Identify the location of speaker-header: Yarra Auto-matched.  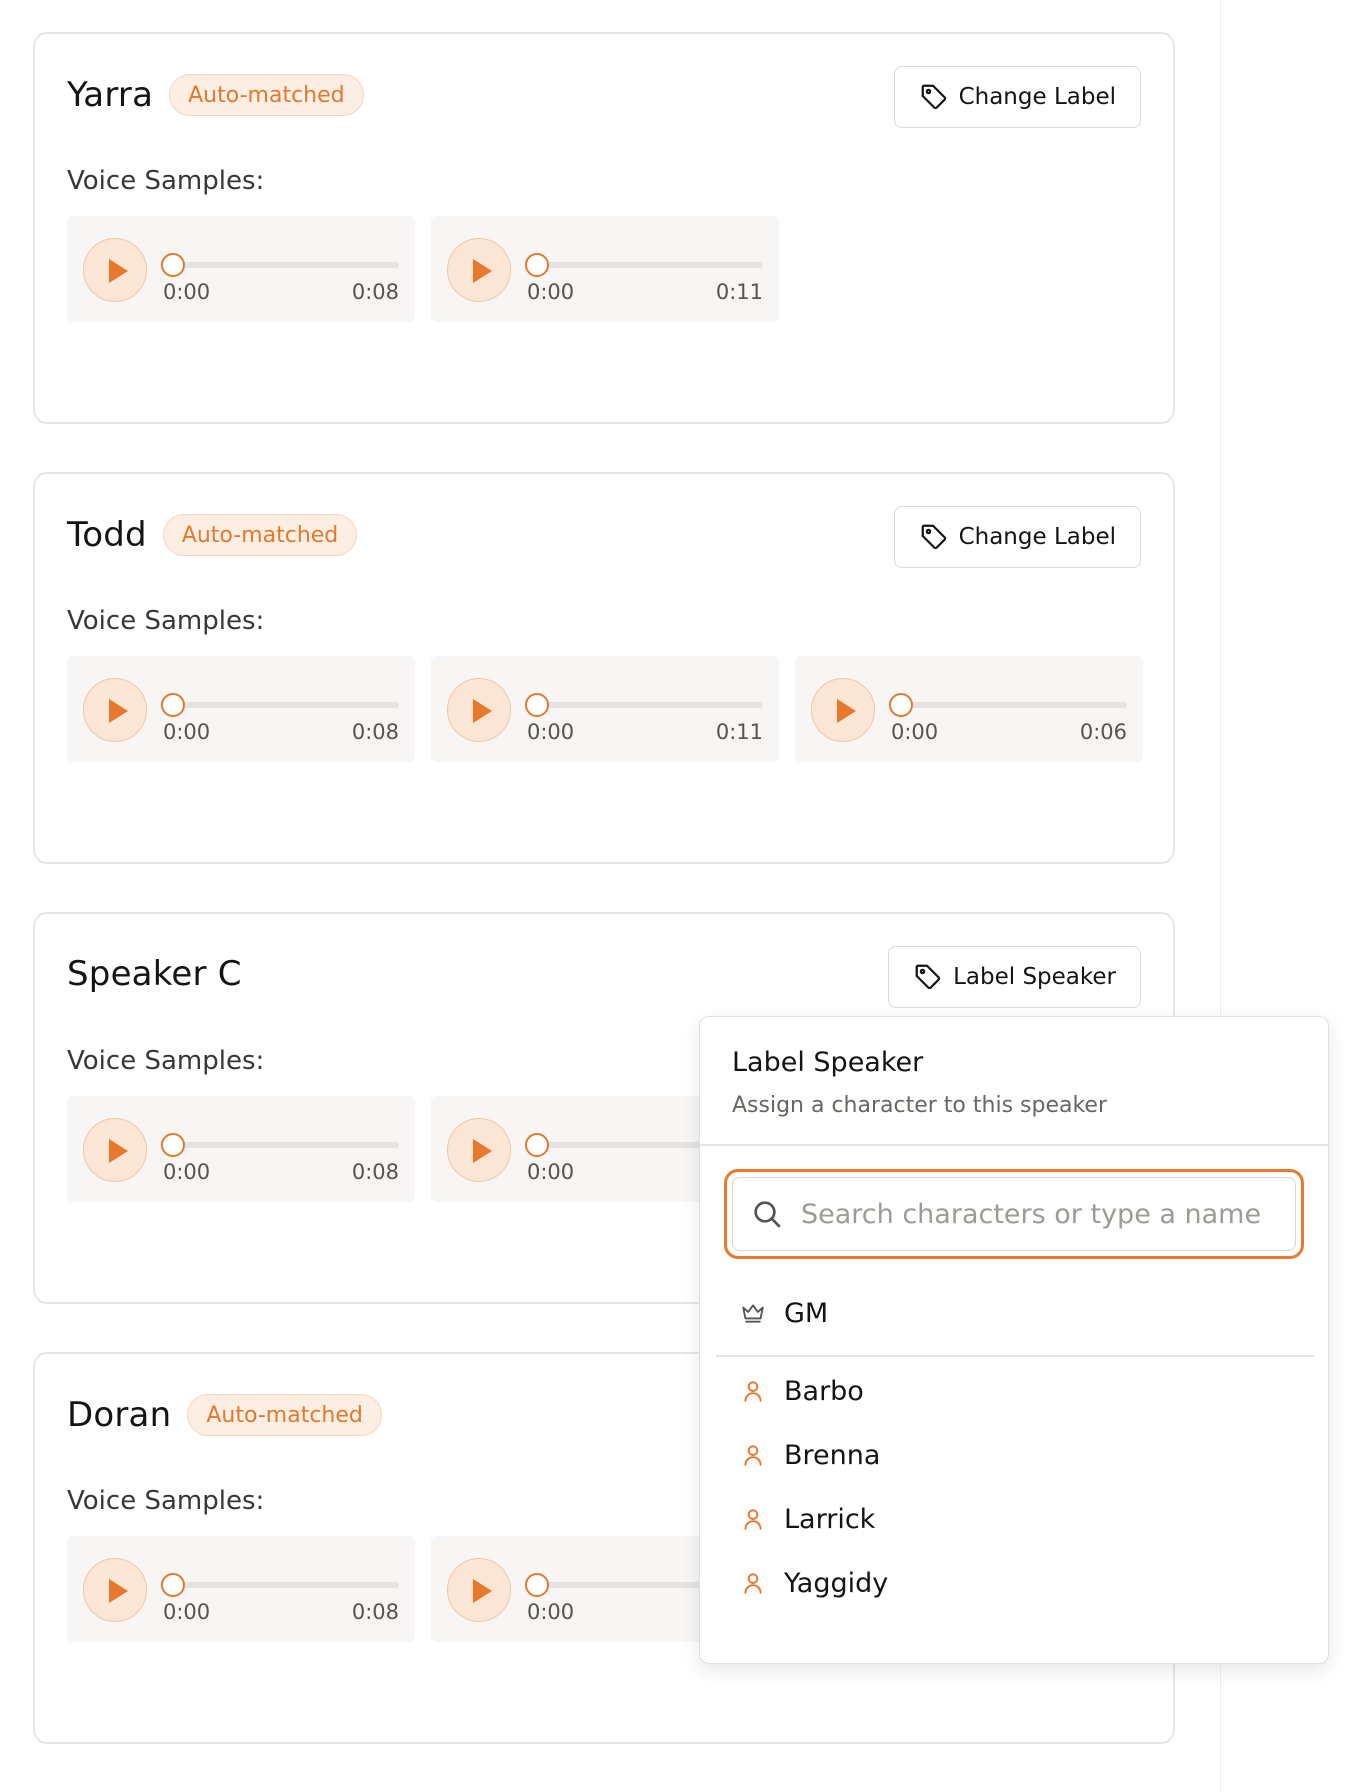
(215, 95).